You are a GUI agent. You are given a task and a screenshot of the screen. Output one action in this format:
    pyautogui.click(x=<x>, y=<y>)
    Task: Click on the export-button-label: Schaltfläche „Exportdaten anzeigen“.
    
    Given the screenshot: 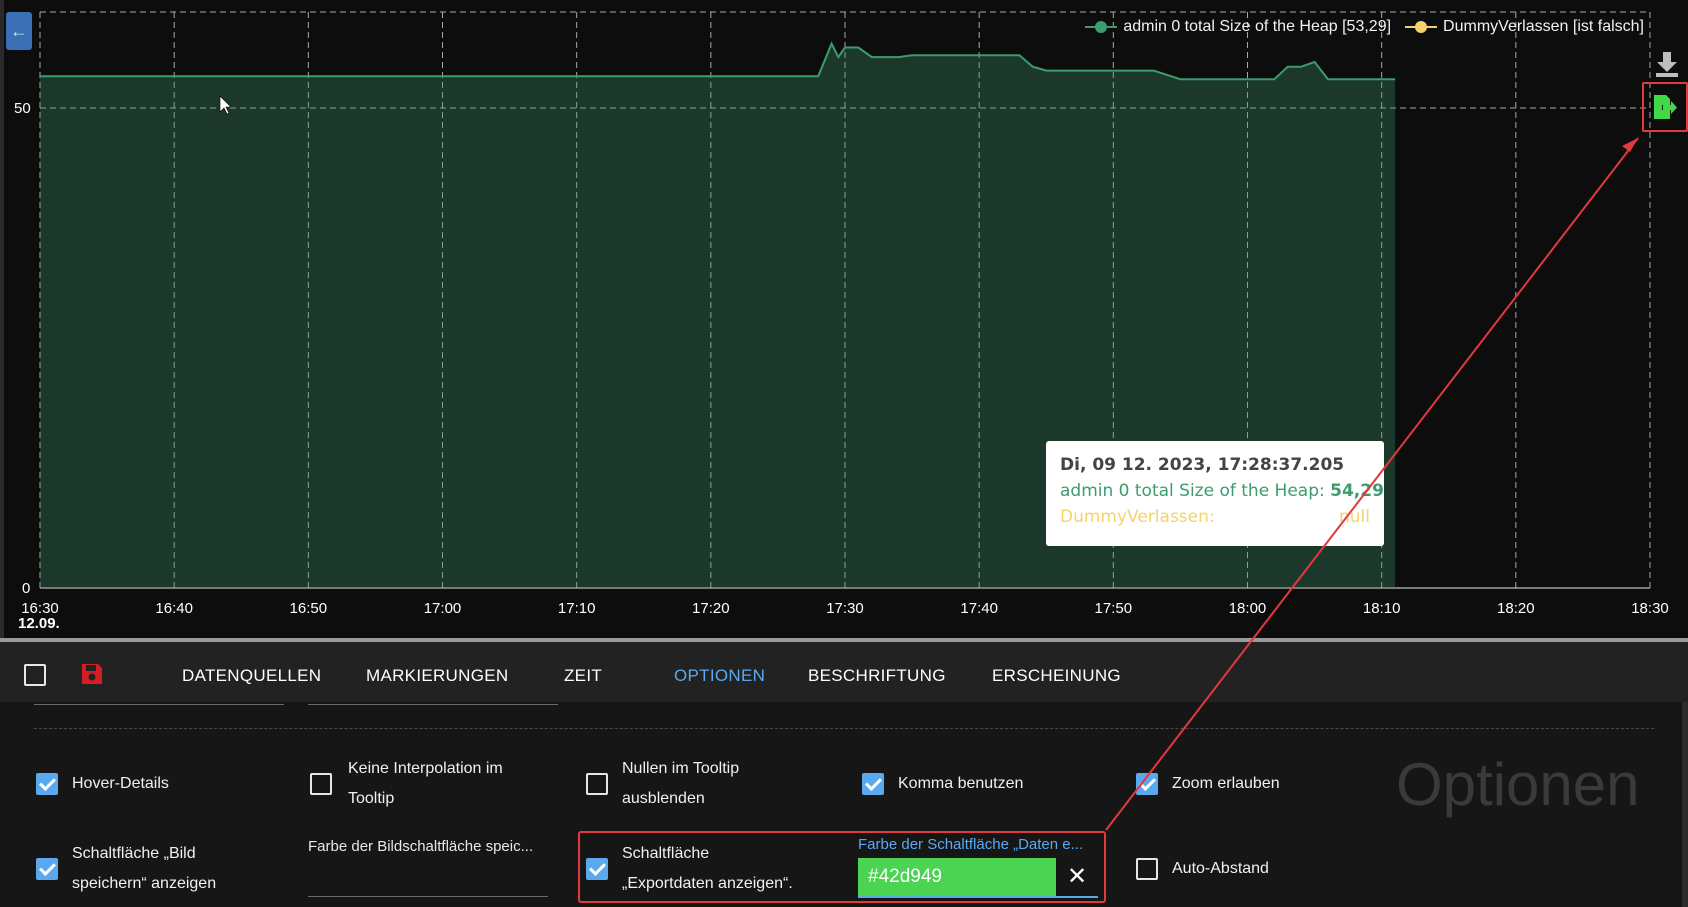 What is the action you would take?
    pyautogui.click(x=707, y=869)
    